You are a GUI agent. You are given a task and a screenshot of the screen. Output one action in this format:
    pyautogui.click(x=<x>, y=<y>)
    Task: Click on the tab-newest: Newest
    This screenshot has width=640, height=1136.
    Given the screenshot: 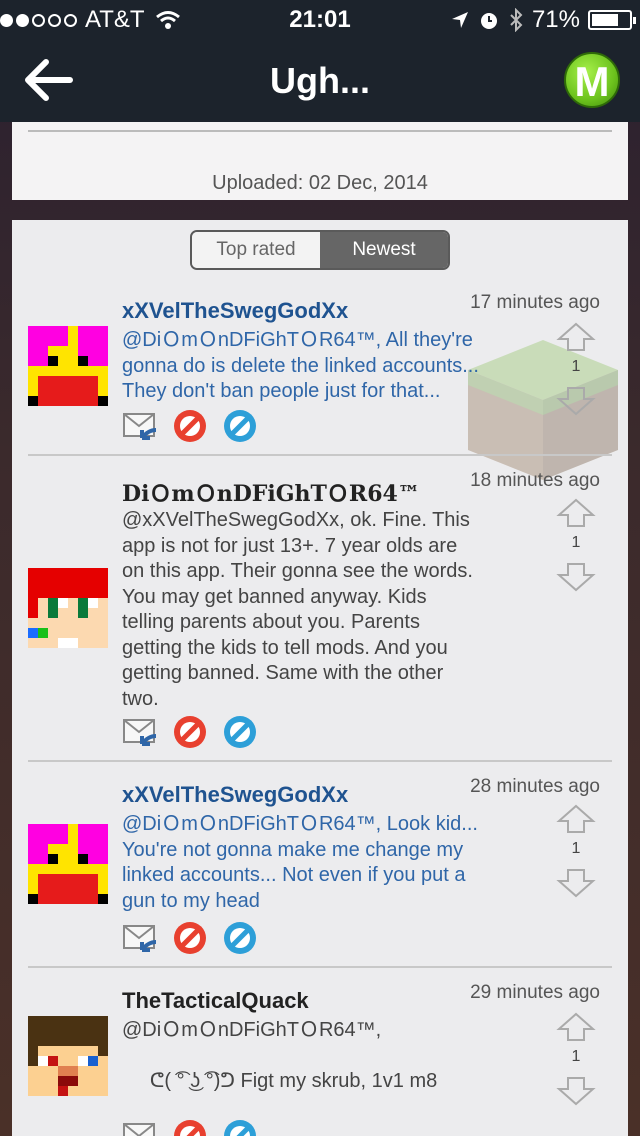 What is the action you would take?
    pyautogui.click(x=384, y=250)
    